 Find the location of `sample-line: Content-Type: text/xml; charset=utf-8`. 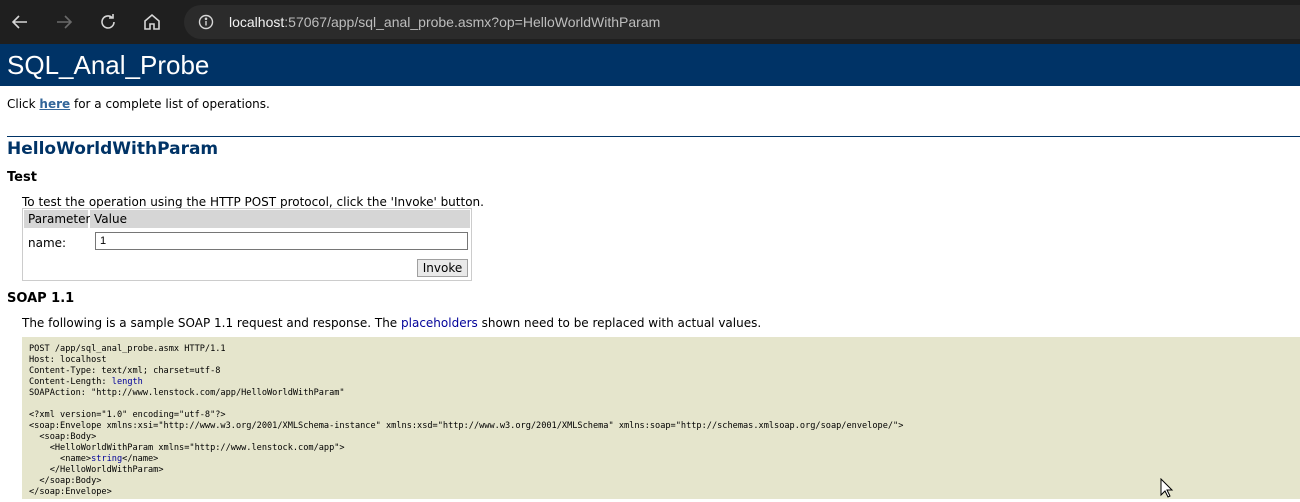

sample-line: Content-Type: text/xml; charset=utf-8 is located at coordinates (125, 371).